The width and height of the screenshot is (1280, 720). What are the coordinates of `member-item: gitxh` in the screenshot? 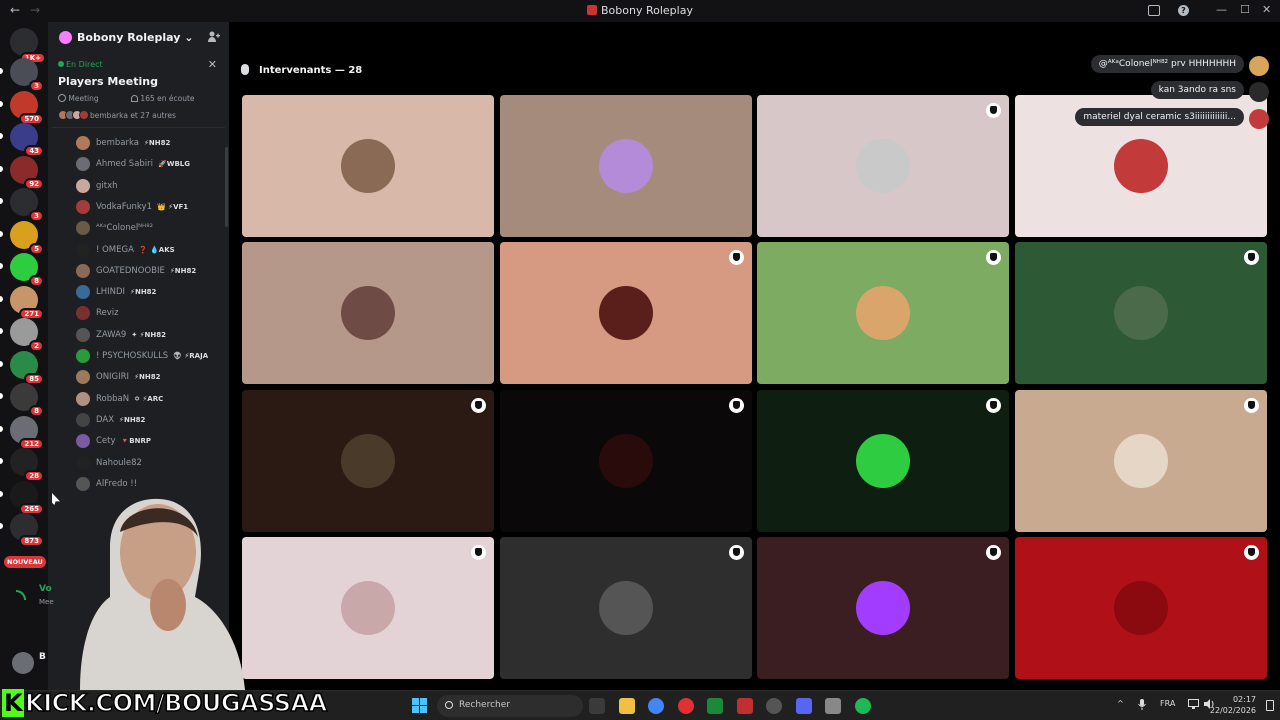 It's located at (97, 186).